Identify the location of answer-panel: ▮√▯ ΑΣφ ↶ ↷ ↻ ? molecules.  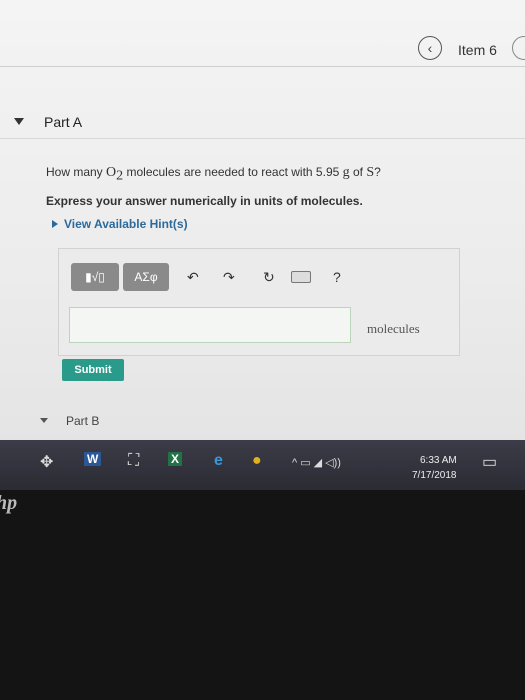
(259, 302).